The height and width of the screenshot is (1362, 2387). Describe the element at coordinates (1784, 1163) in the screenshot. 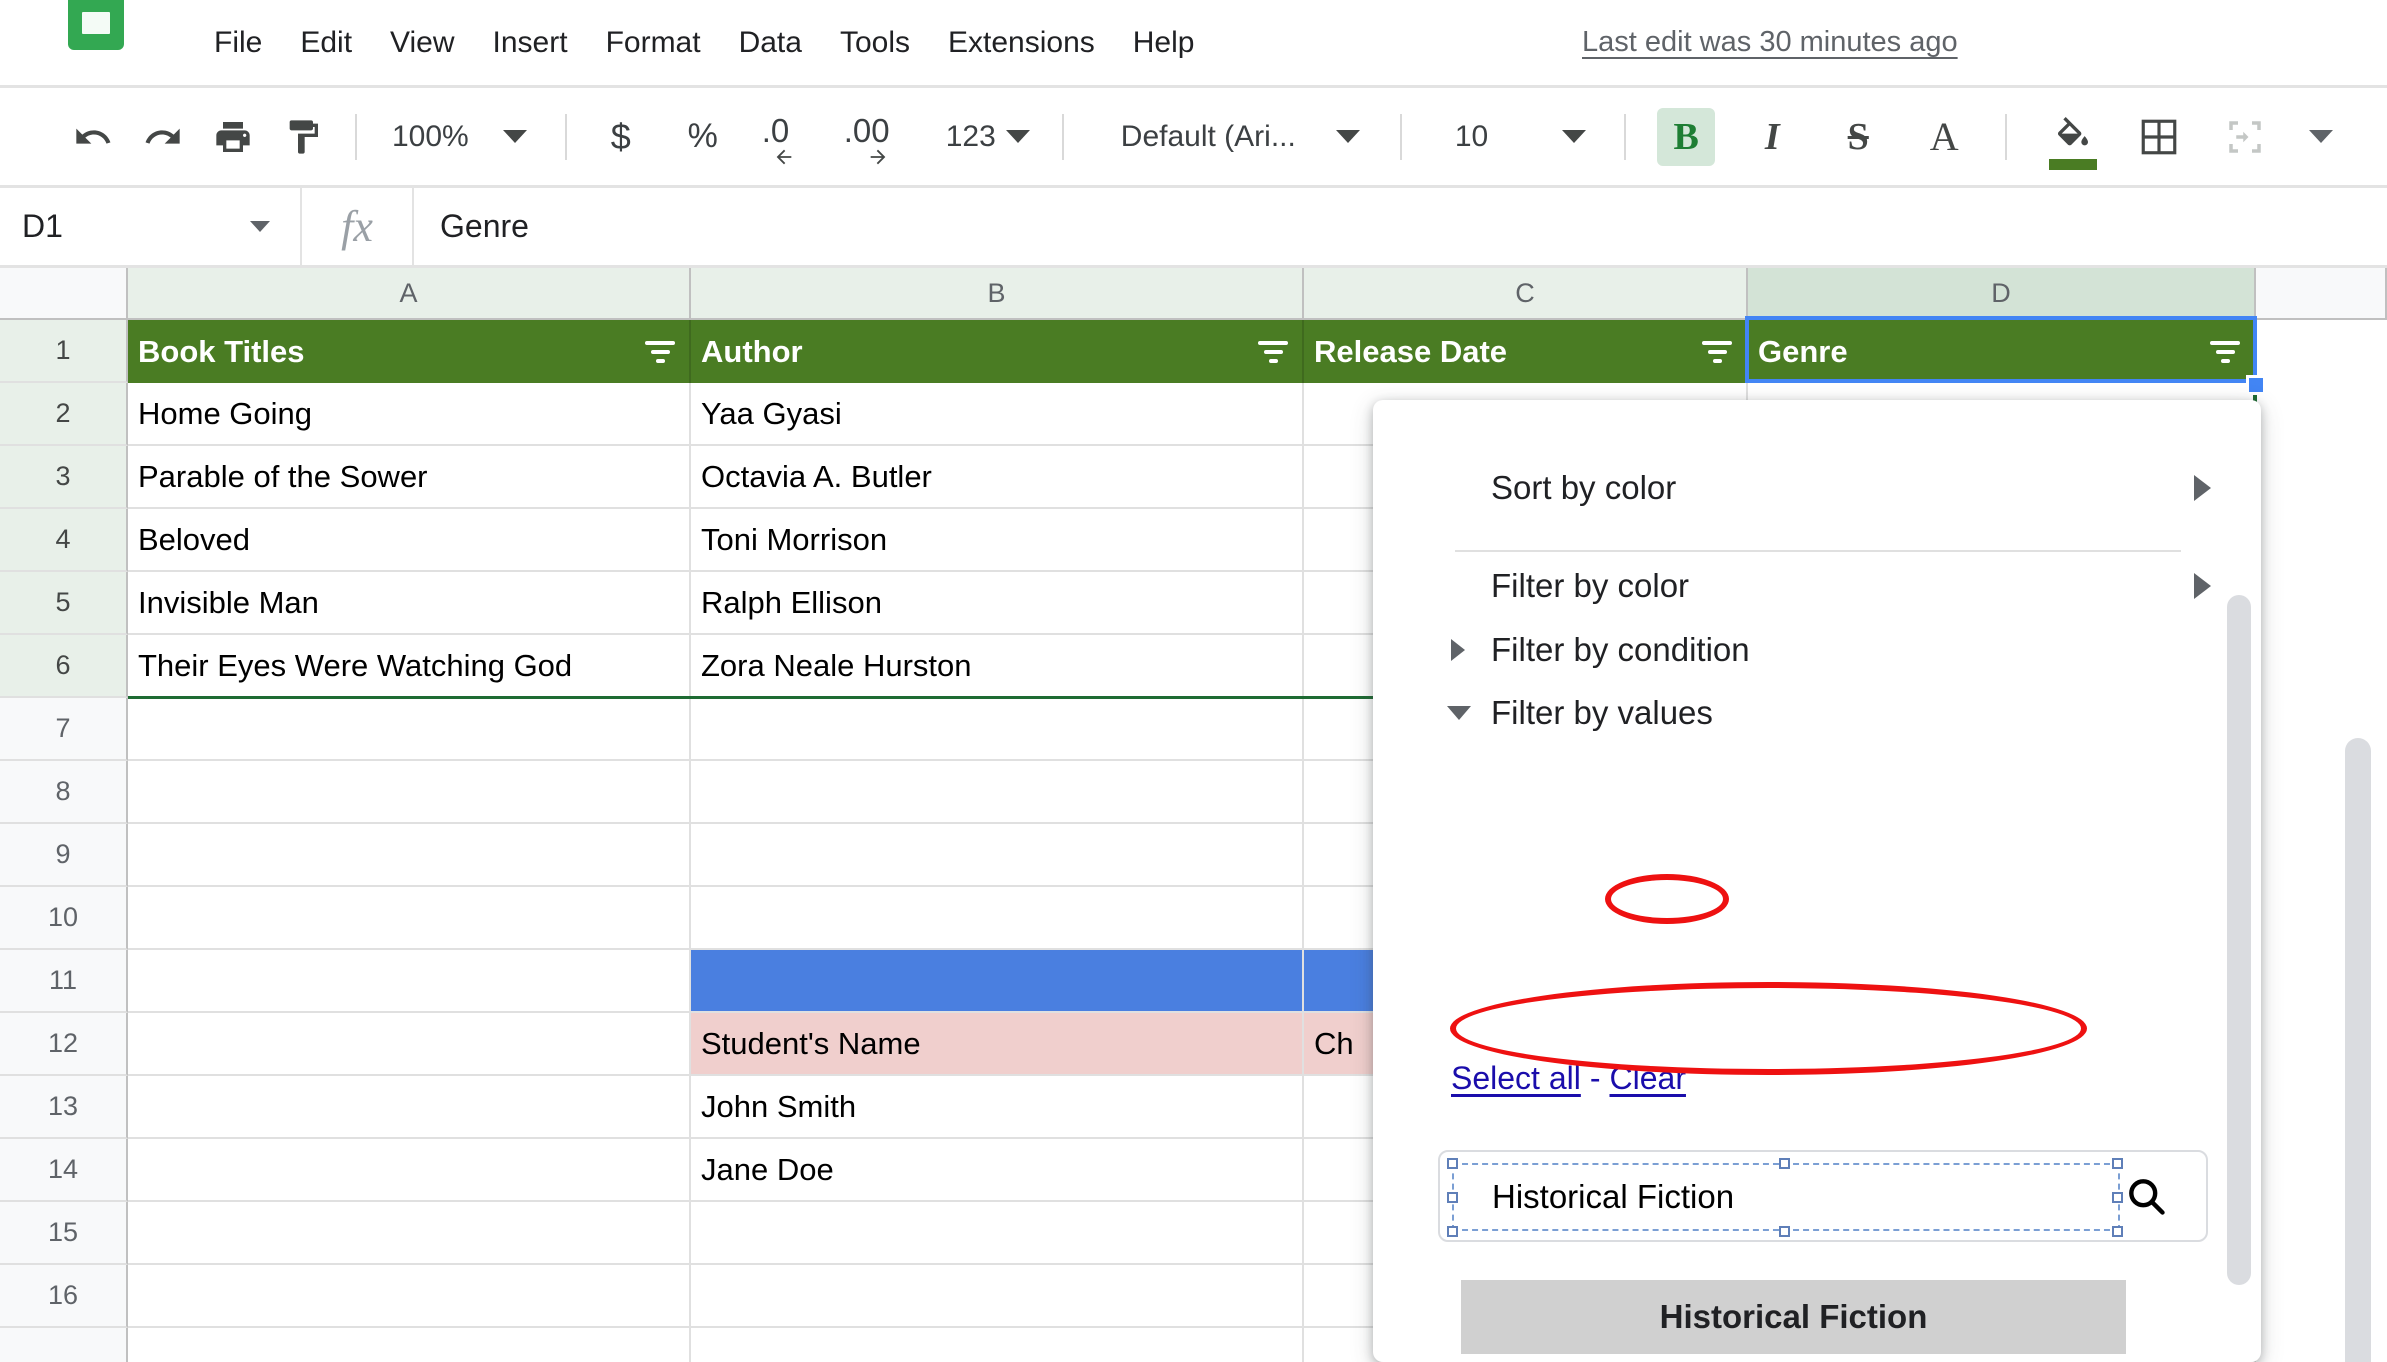

I see `selection-handle-tc` at that location.